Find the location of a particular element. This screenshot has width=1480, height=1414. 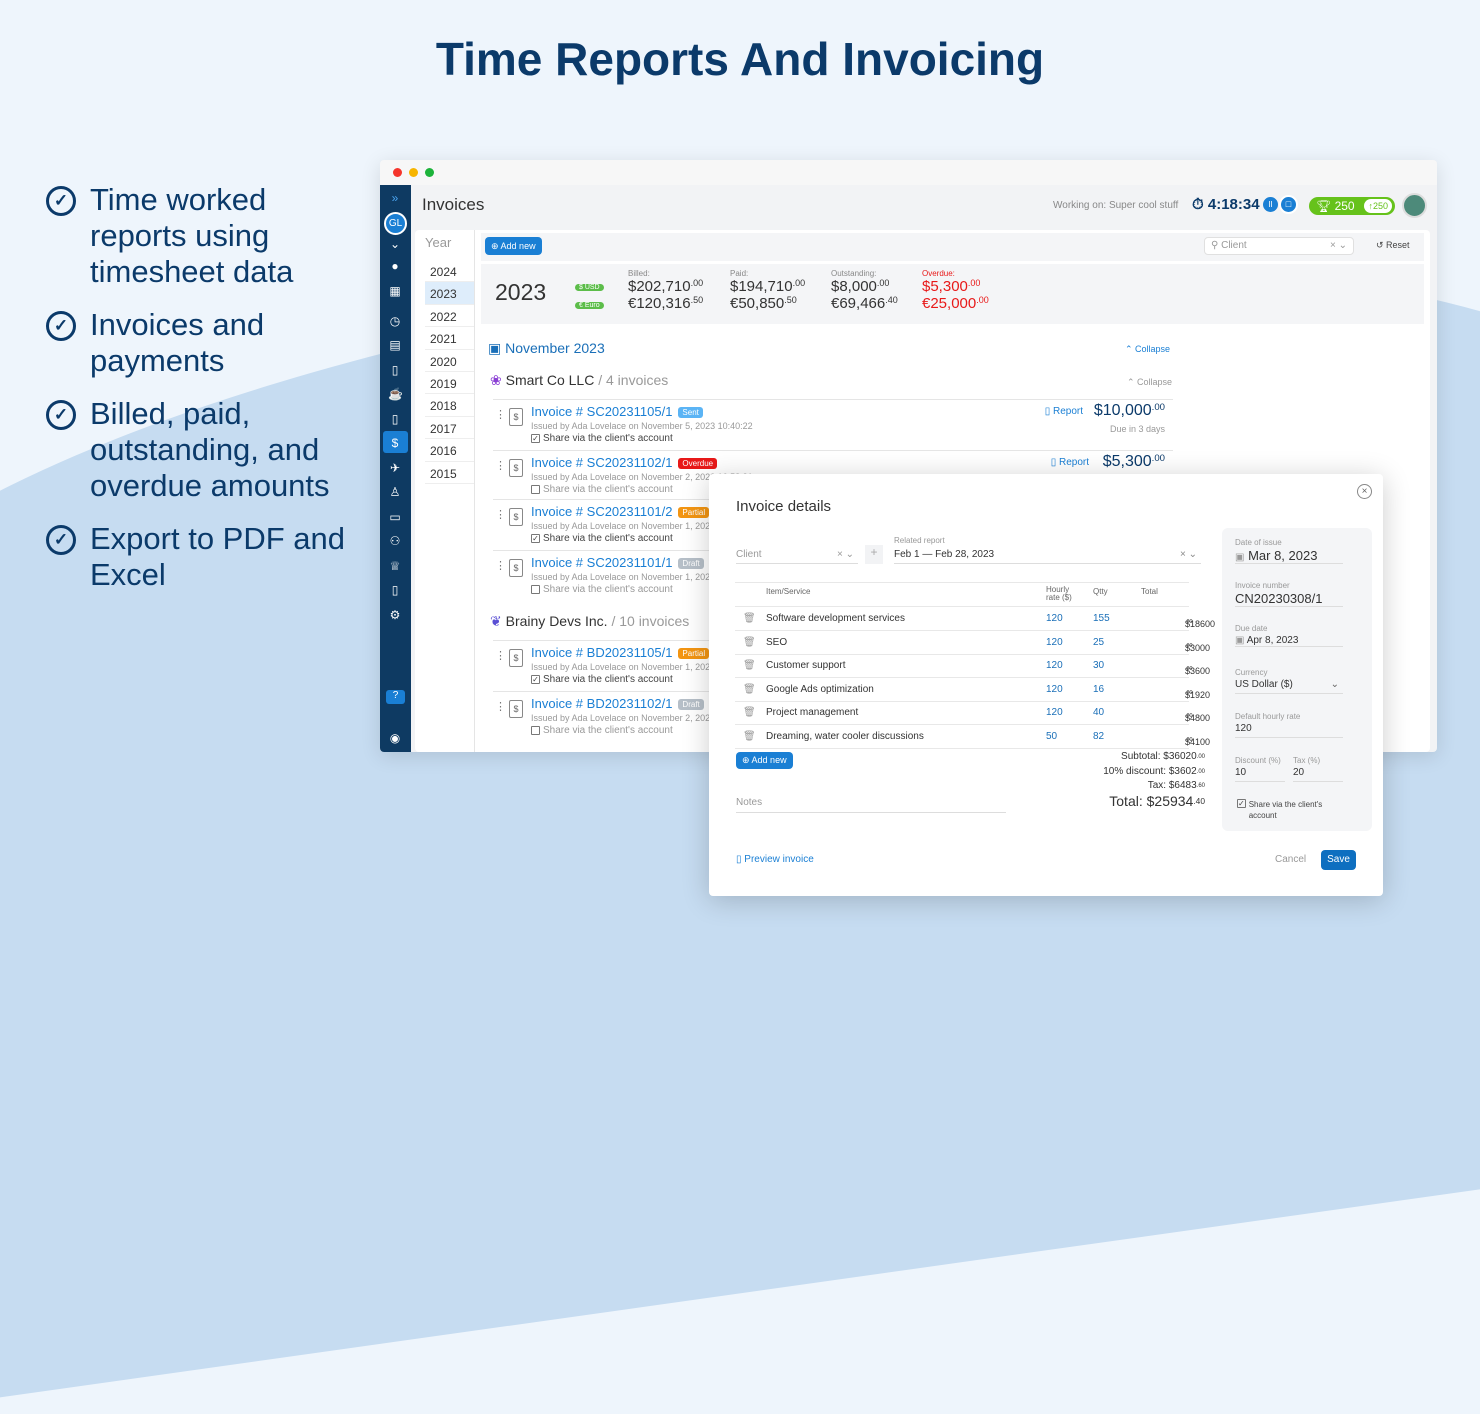

clock-icon: ◷ is located at coordinates (395, 321).